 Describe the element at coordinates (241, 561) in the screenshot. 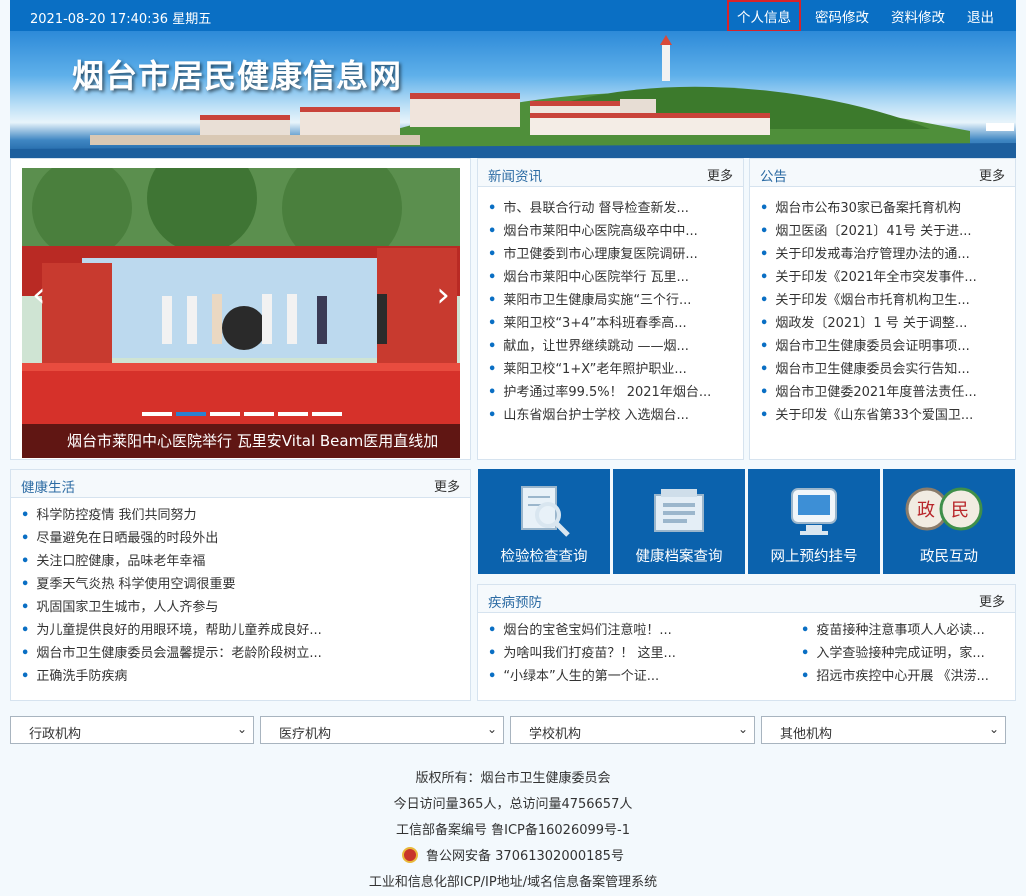

I see `health-item: 关注口腔健康，品味老年幸福` at that location.